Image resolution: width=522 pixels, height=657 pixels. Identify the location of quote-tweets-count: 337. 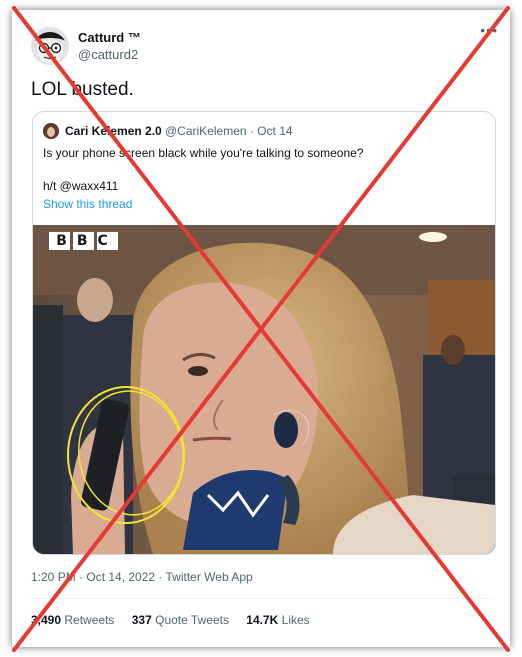
(141, 620).